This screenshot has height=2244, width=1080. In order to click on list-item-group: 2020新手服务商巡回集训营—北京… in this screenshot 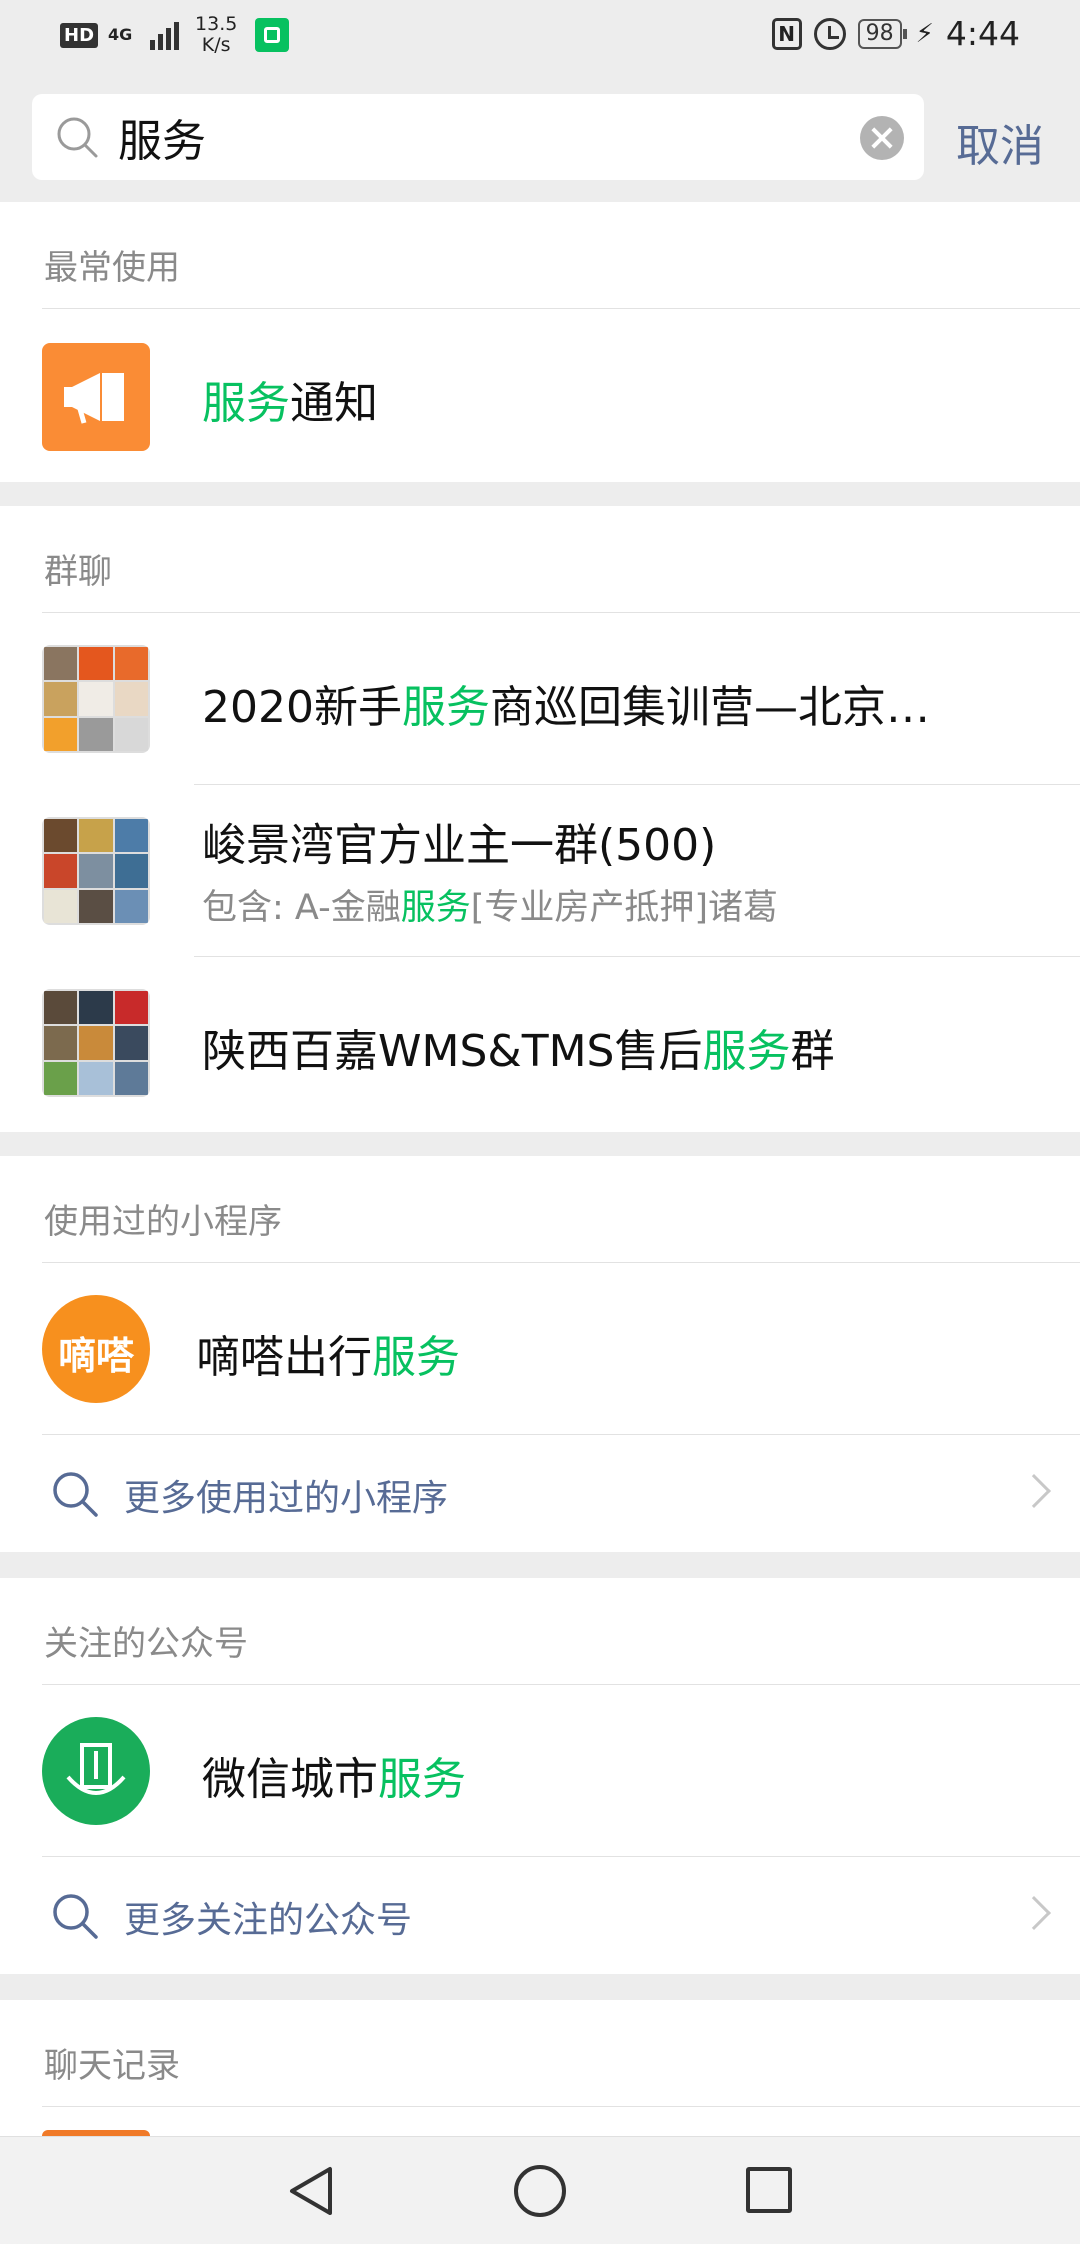, I will do `click(540, 699)`.